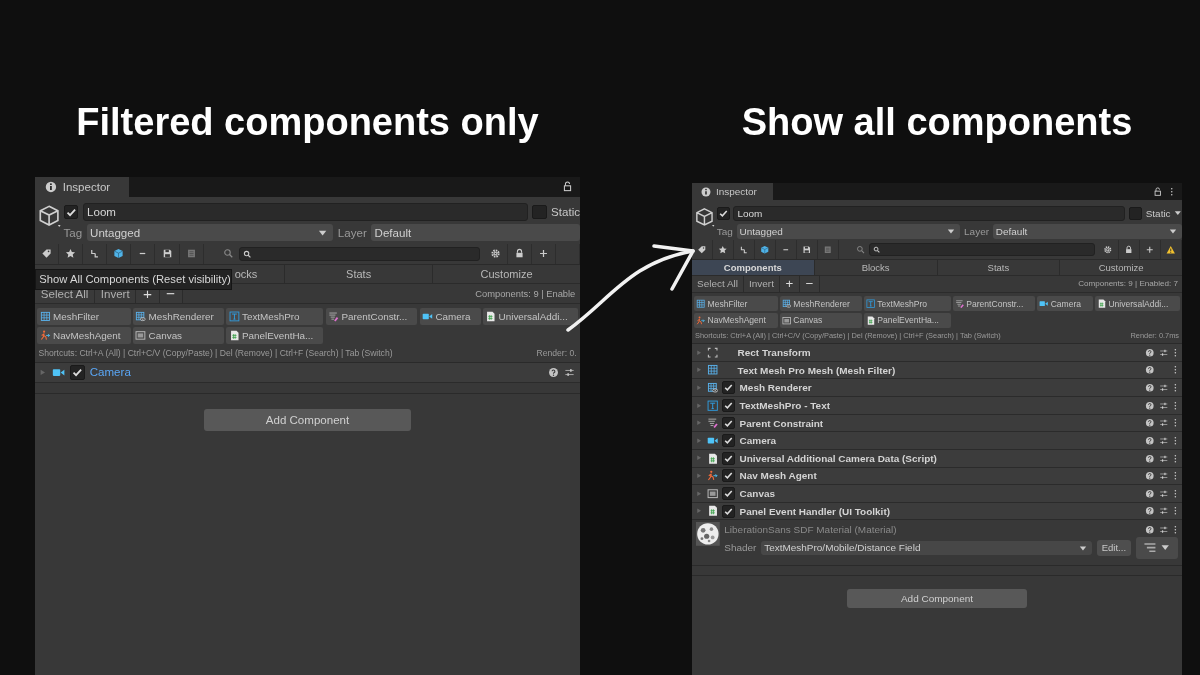 The image size is (1200, 675). I want to click on list-dropdown, so click(1157, 548).